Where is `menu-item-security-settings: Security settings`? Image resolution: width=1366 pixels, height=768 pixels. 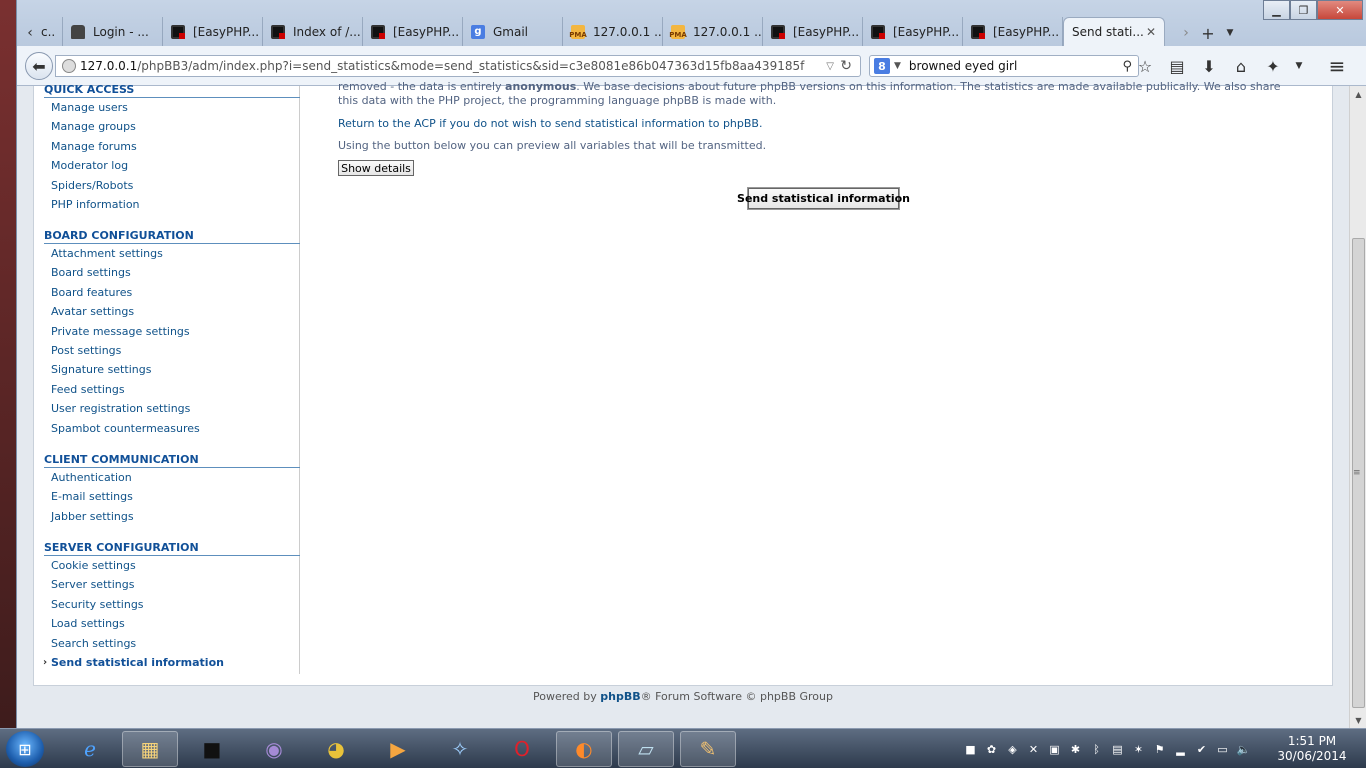 menu-item-security-settings: Security settings is located at coordinates (172, 604).